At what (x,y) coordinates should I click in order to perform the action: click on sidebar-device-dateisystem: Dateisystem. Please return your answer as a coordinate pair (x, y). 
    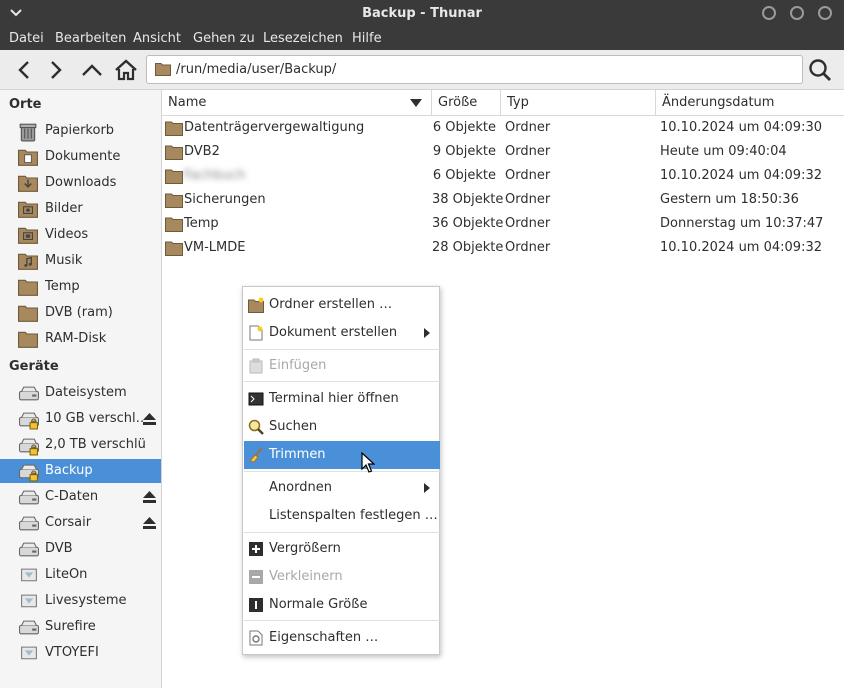
    Looking at the image, I should click on (80, 393).